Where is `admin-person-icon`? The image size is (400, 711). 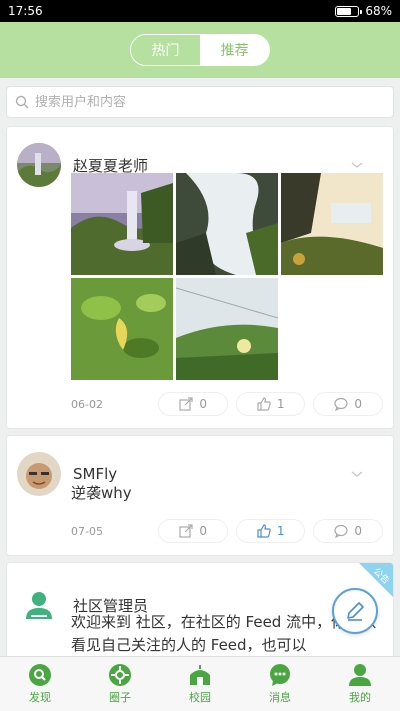
admin-person-icon is located at coordinates (39, 605).